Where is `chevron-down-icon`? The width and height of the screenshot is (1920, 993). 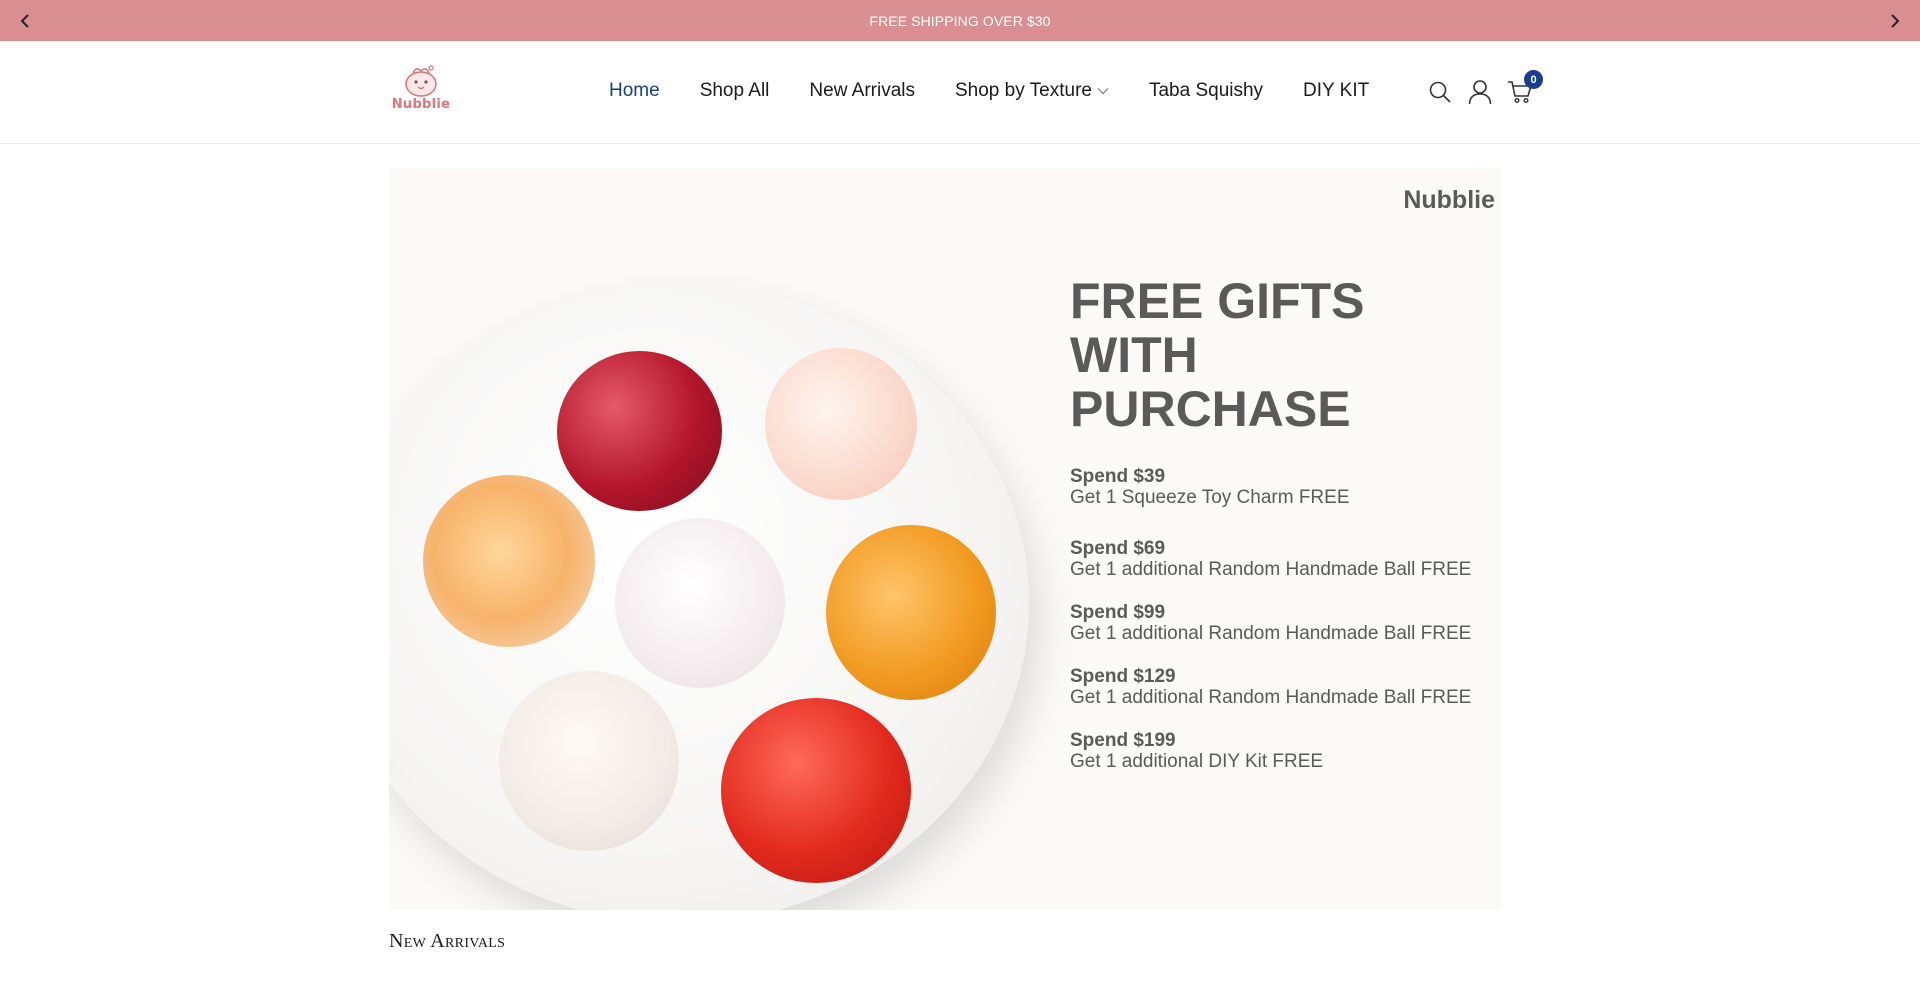 chevron-down-icon is located at coordinates (1103, 91).